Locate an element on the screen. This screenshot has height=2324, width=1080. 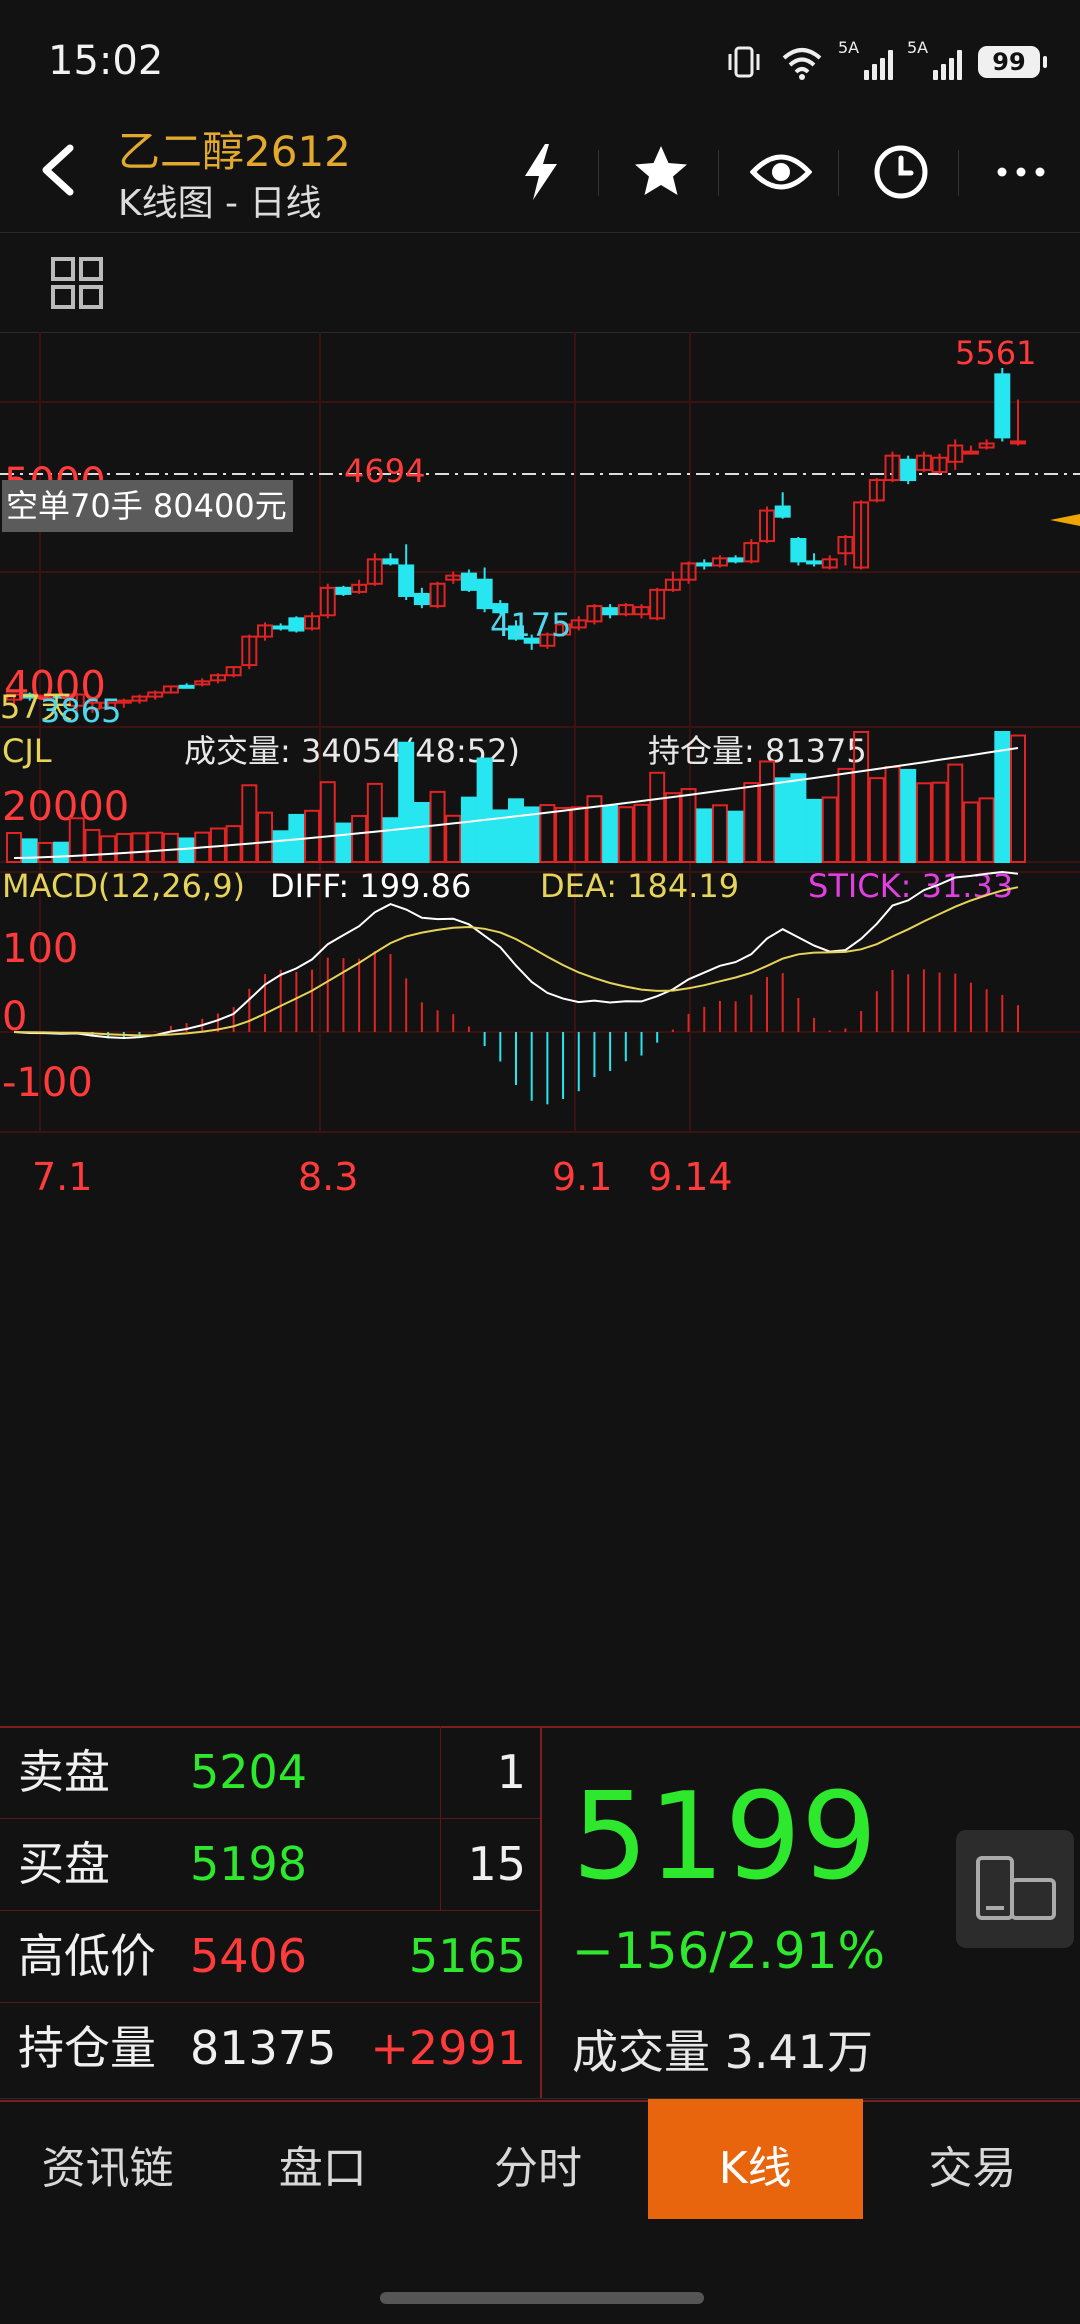
tab-intraday: 分时 is located at coordinates (537, 2159).